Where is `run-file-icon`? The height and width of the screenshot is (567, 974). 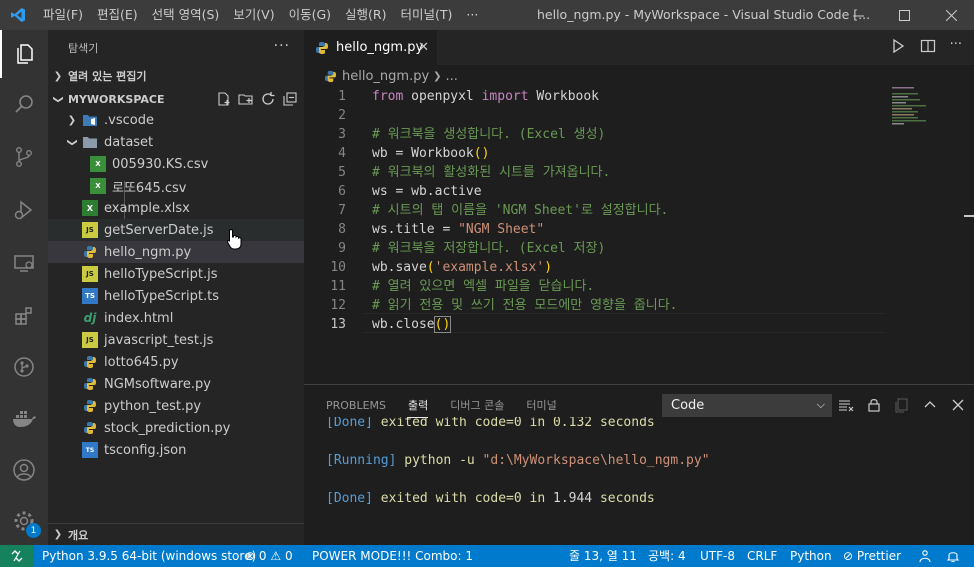
run-file-icon is located at coordinates (898, 46).